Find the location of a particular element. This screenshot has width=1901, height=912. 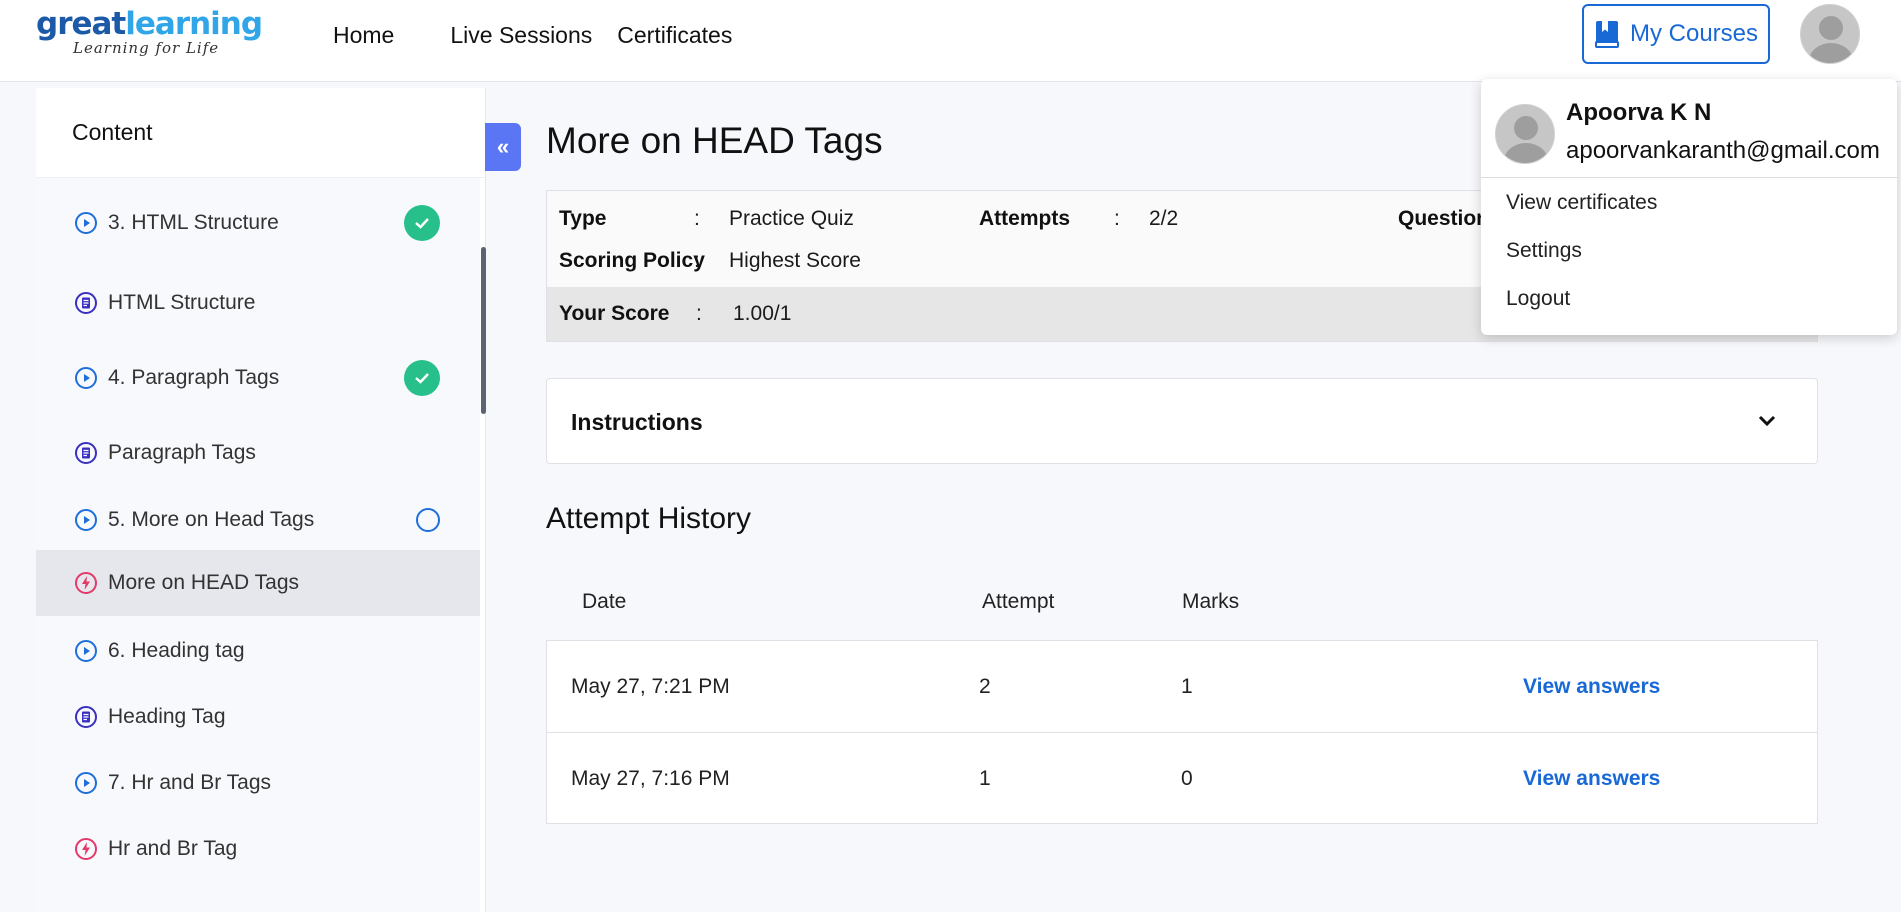

sidebar-item: 7. Hr and Br Tags is located at coordinates (258, 783).